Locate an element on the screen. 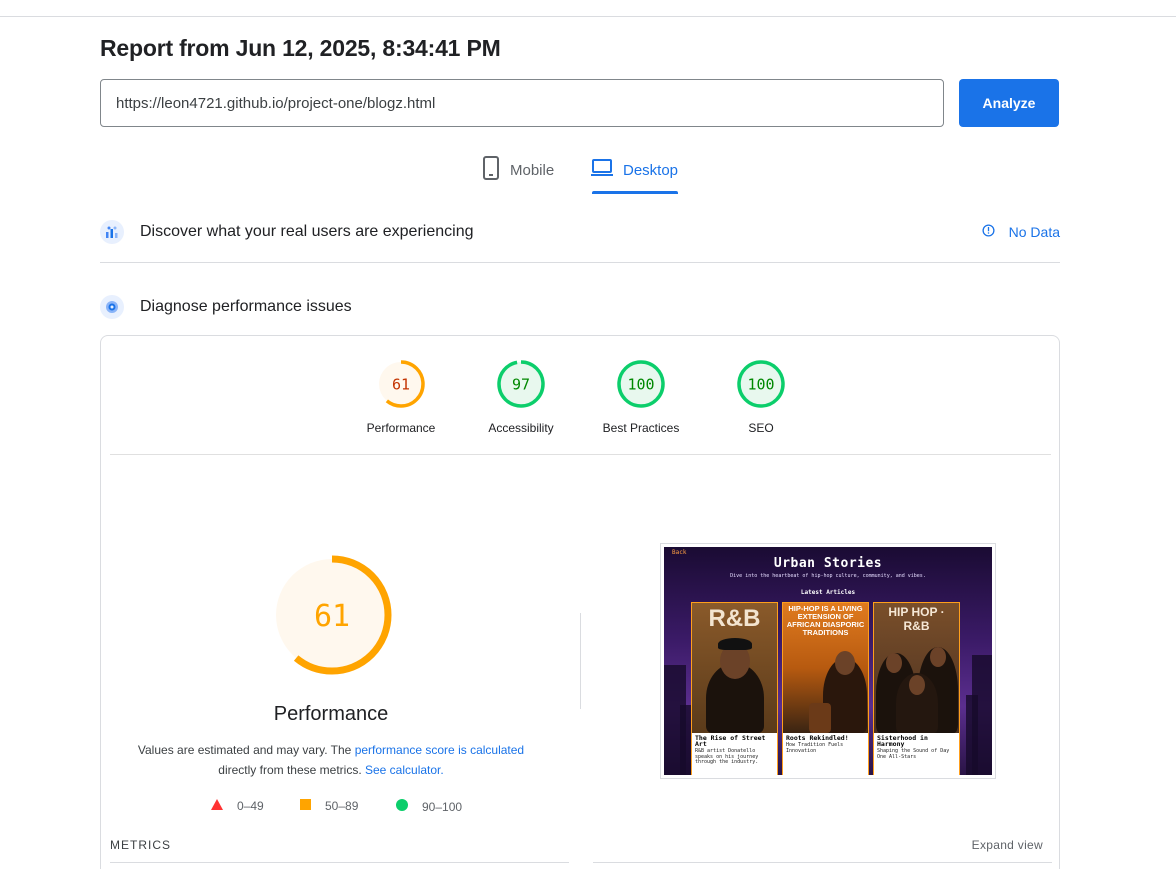 The height and width of the screenshot is (869, 1176). see-calculator-link: See calculator. is located at coordinates (404, 770).